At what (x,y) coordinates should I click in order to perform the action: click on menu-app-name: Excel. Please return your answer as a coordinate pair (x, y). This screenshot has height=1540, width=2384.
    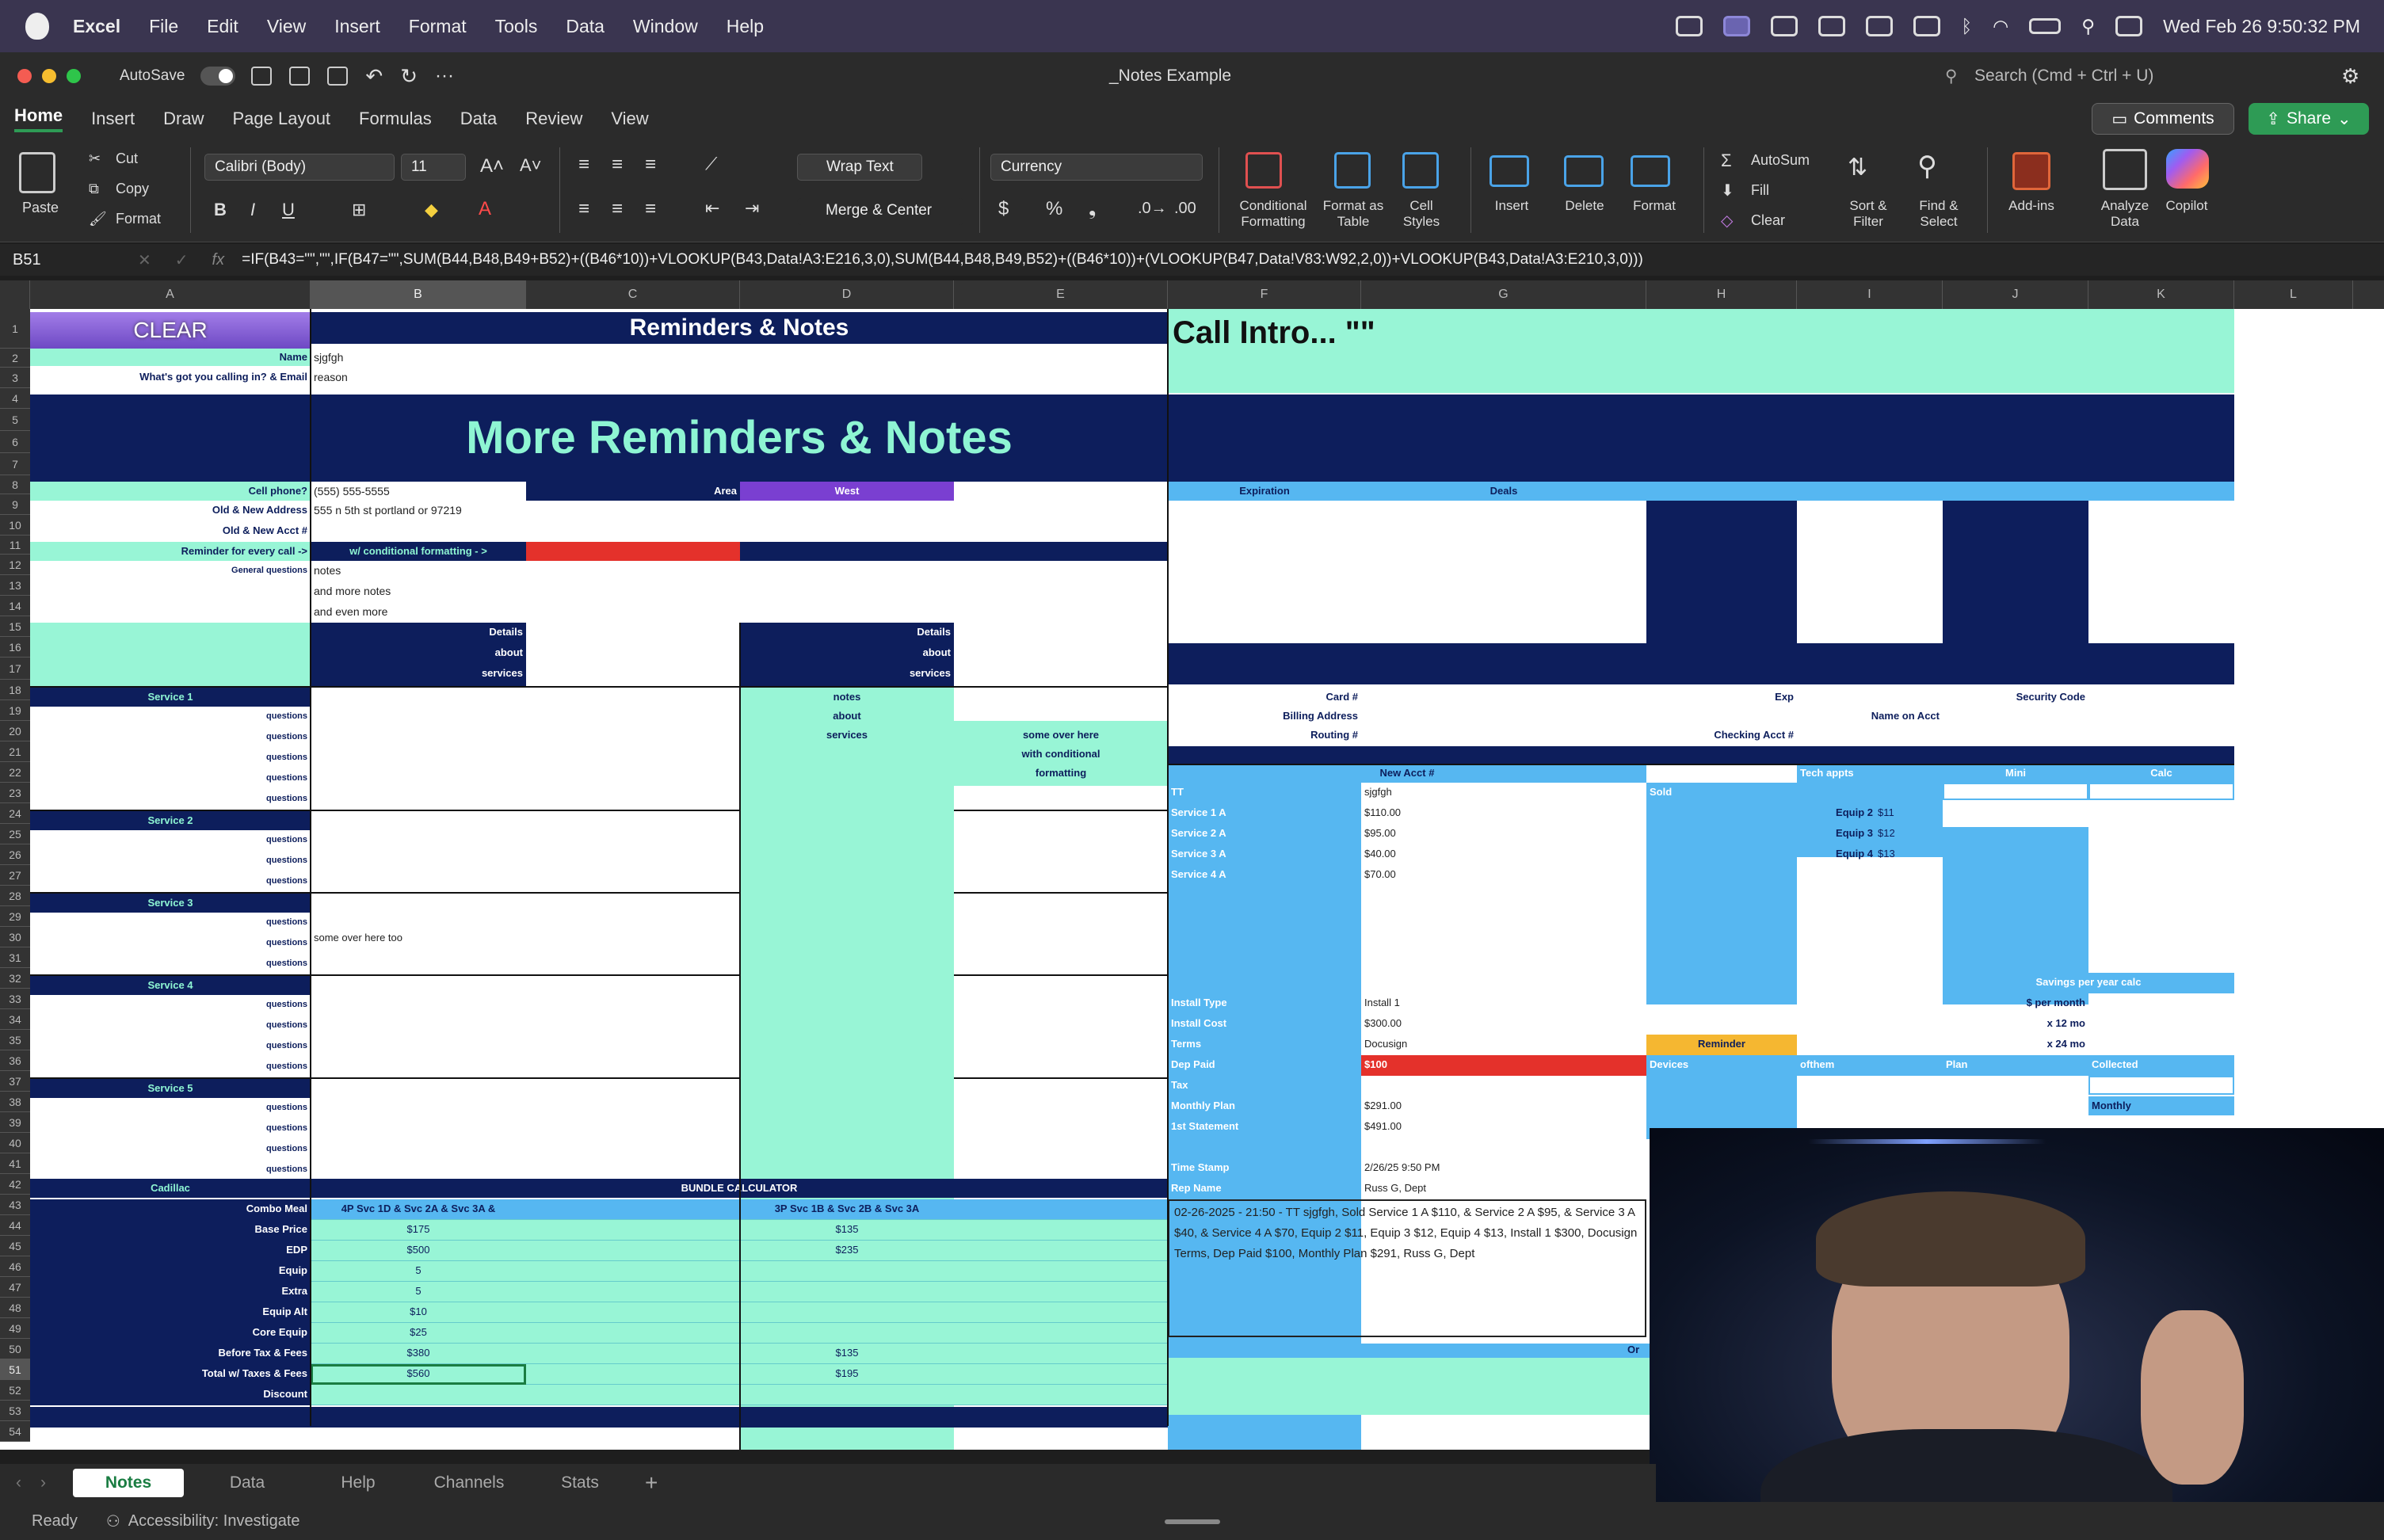
    Looking at the image, I should click on (96, 26).